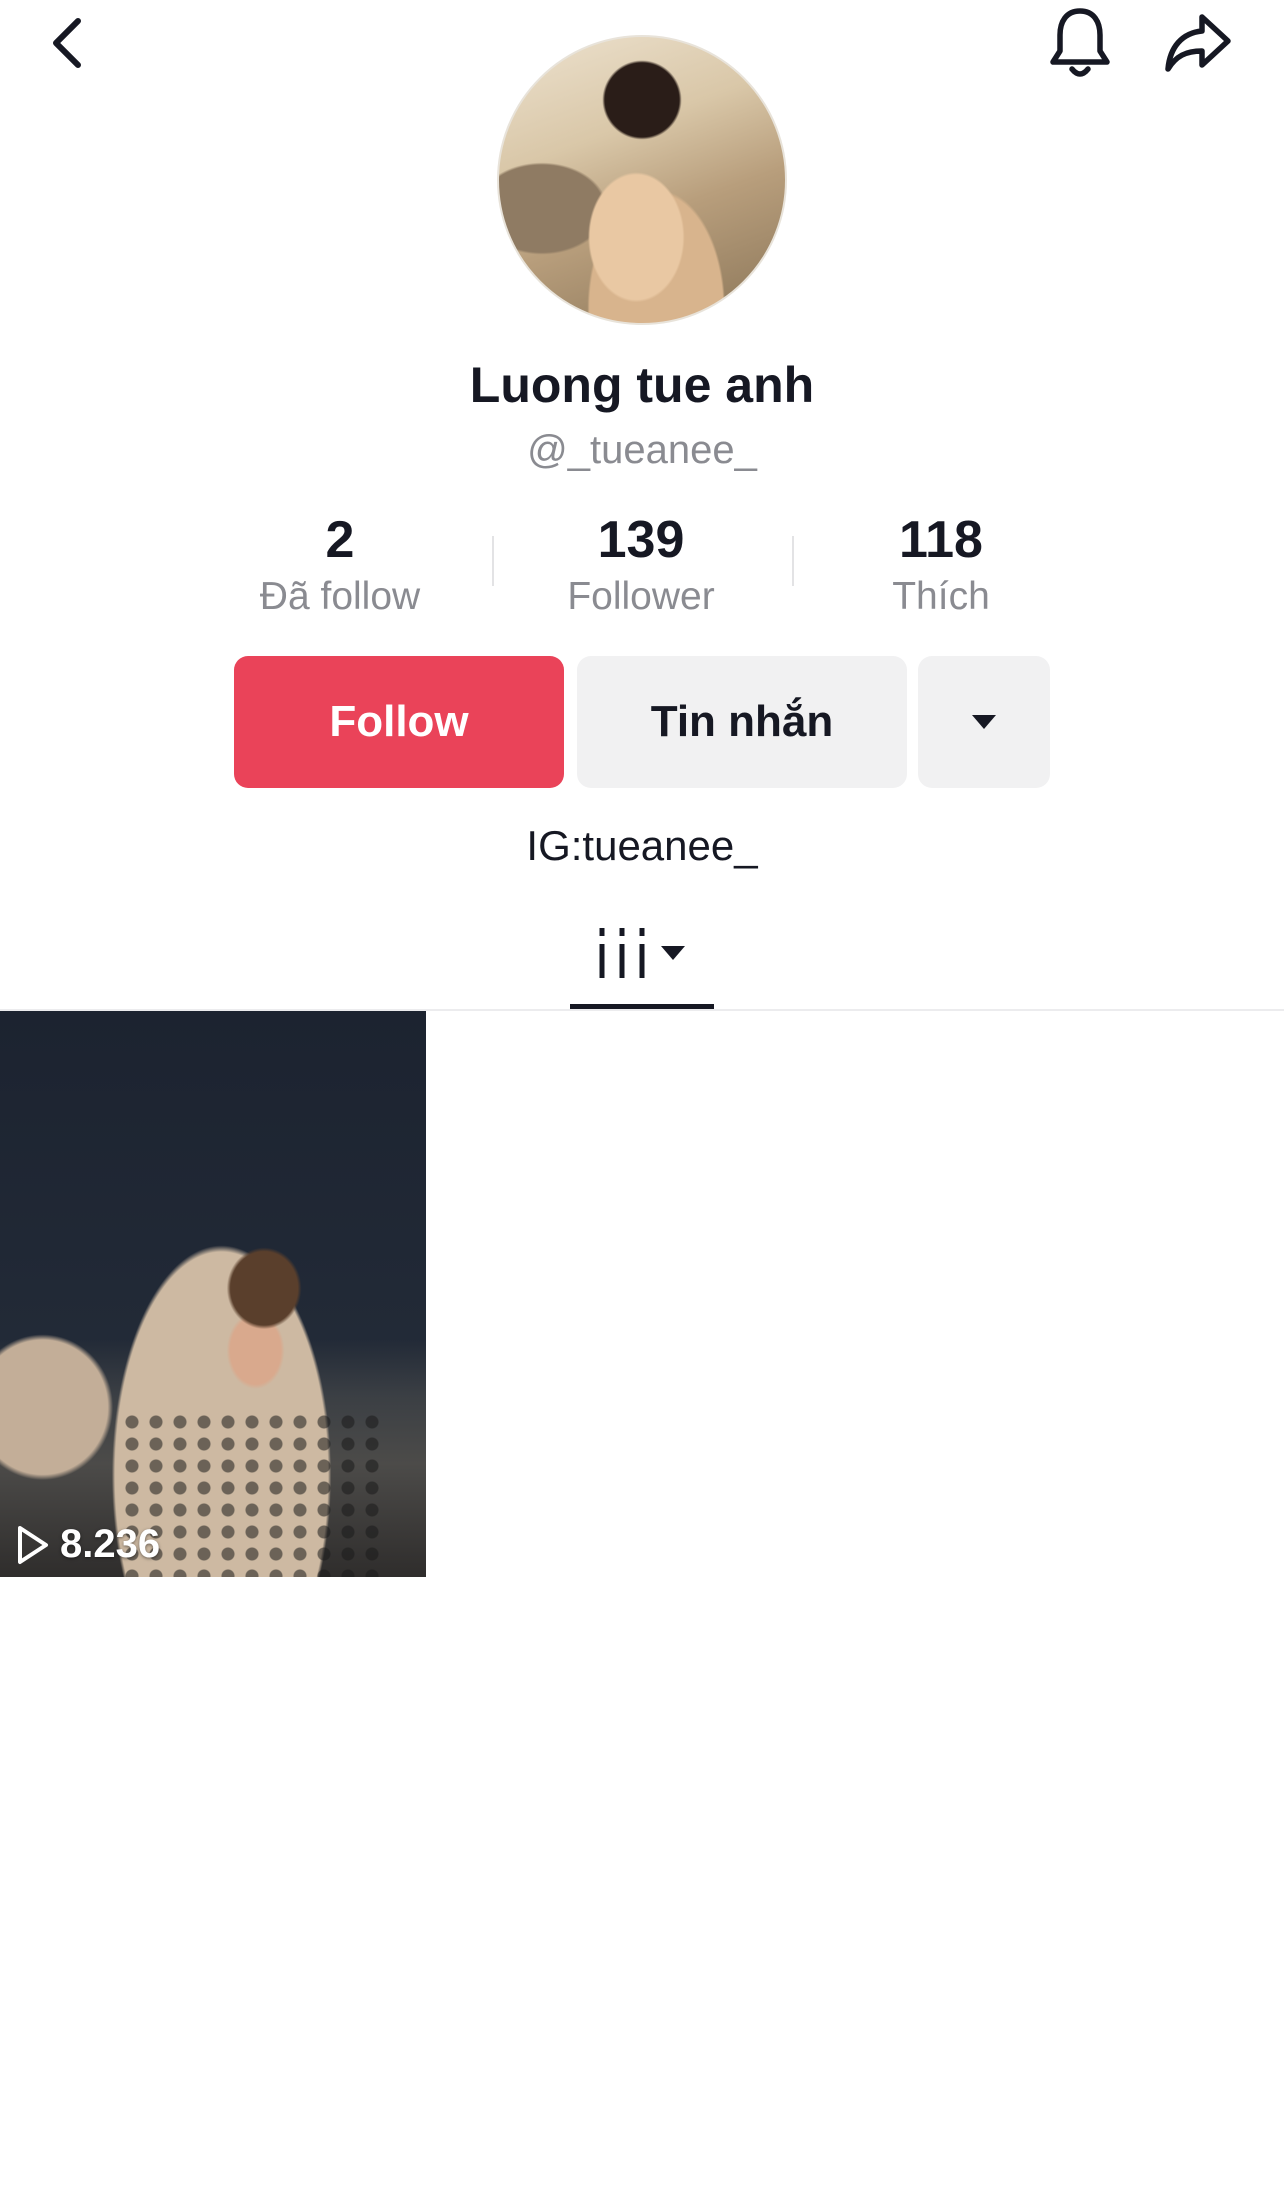 The height and width of the screenshot is (2211, 1284). I want to click on followers-stat: 139 Follower, so click(641, 564).